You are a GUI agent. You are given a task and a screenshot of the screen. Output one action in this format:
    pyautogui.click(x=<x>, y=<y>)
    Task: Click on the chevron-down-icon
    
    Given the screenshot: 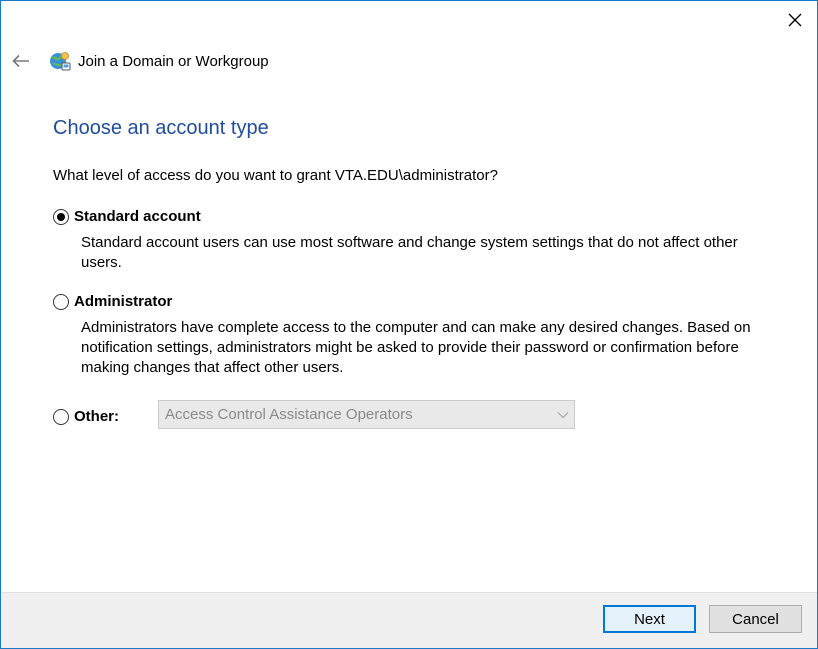 What is the action you would take?
    pyautogui.click(x=563, y=414)
    